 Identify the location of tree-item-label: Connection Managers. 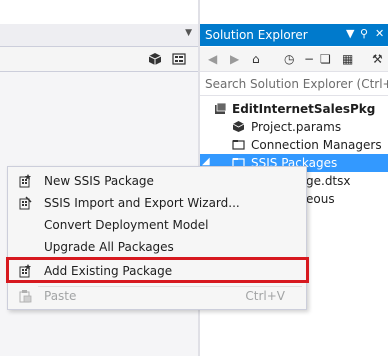
(316, 145).